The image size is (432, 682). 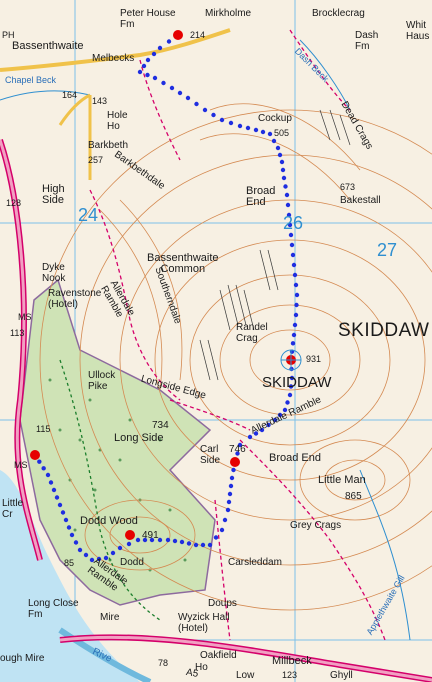 I want to click on height-746: 746, so click(x=237, y=449).